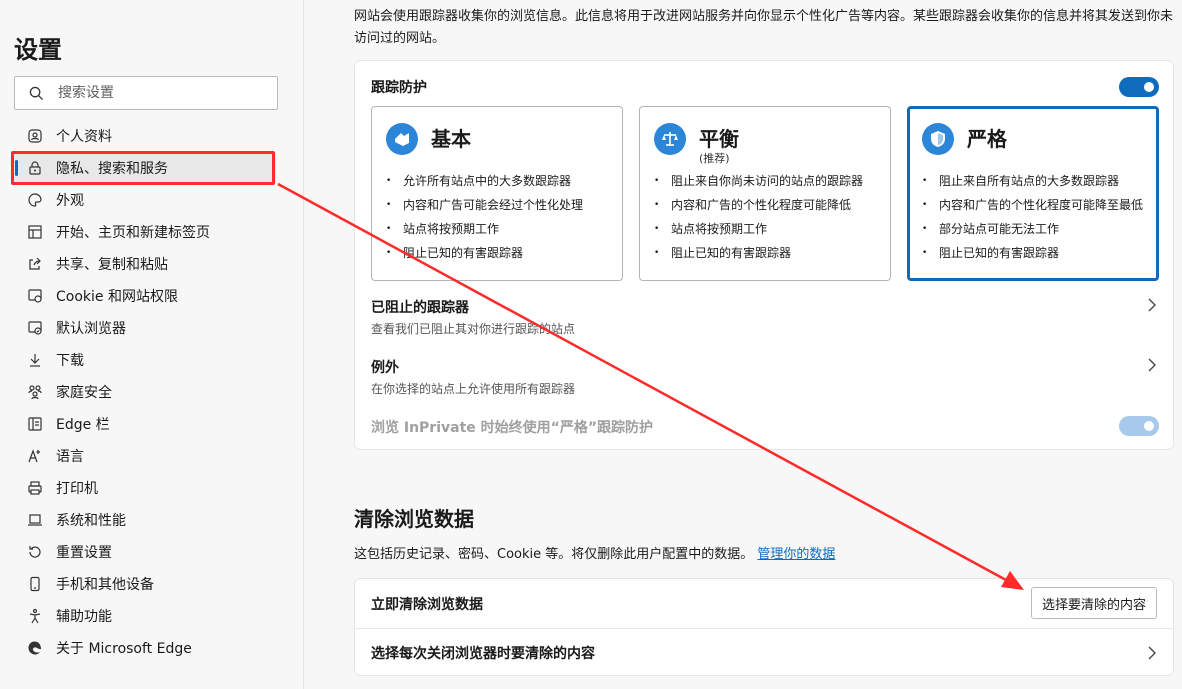 This screenshot has height=689, width=1182. I want to click on language-icon, so click(35, 456).